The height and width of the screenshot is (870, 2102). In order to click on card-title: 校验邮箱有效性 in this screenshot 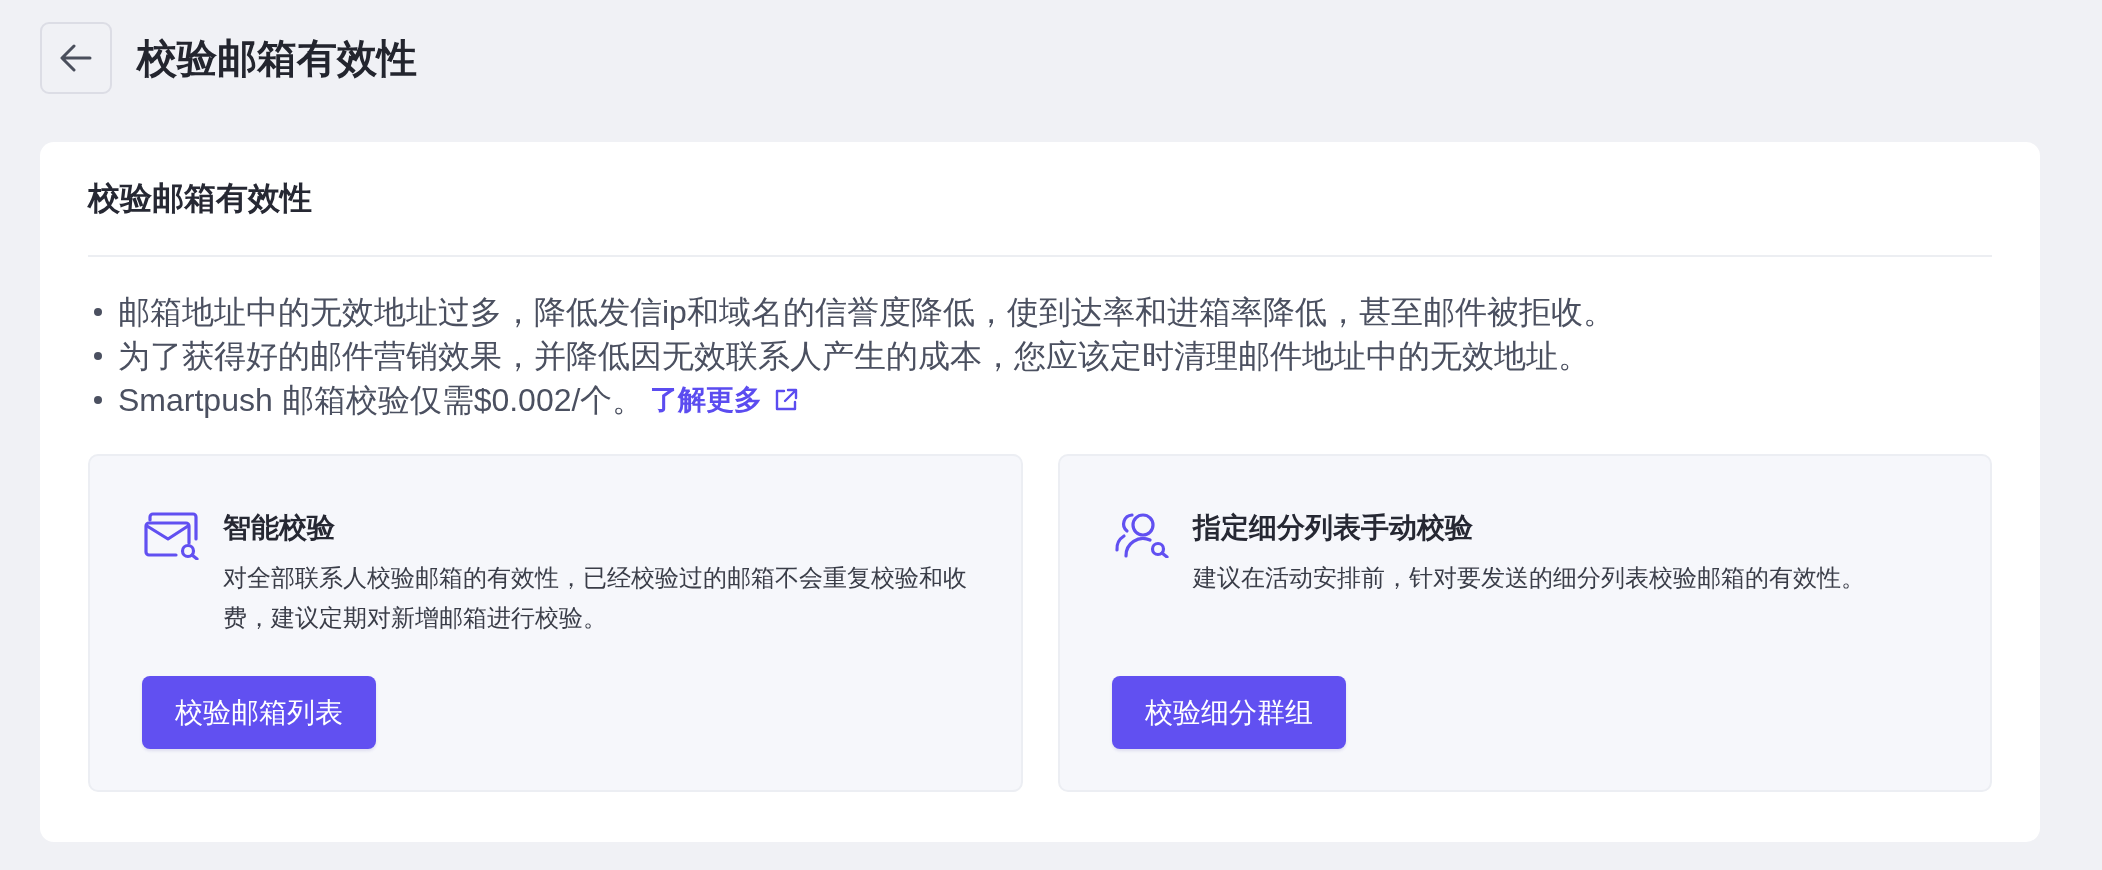, I will do `click(200, 198)`.